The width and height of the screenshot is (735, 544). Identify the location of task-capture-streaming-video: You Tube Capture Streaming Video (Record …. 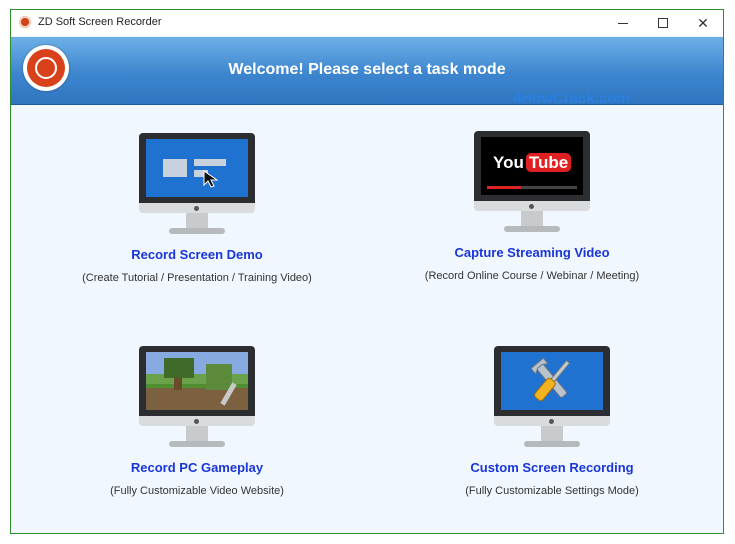
(532, 206).